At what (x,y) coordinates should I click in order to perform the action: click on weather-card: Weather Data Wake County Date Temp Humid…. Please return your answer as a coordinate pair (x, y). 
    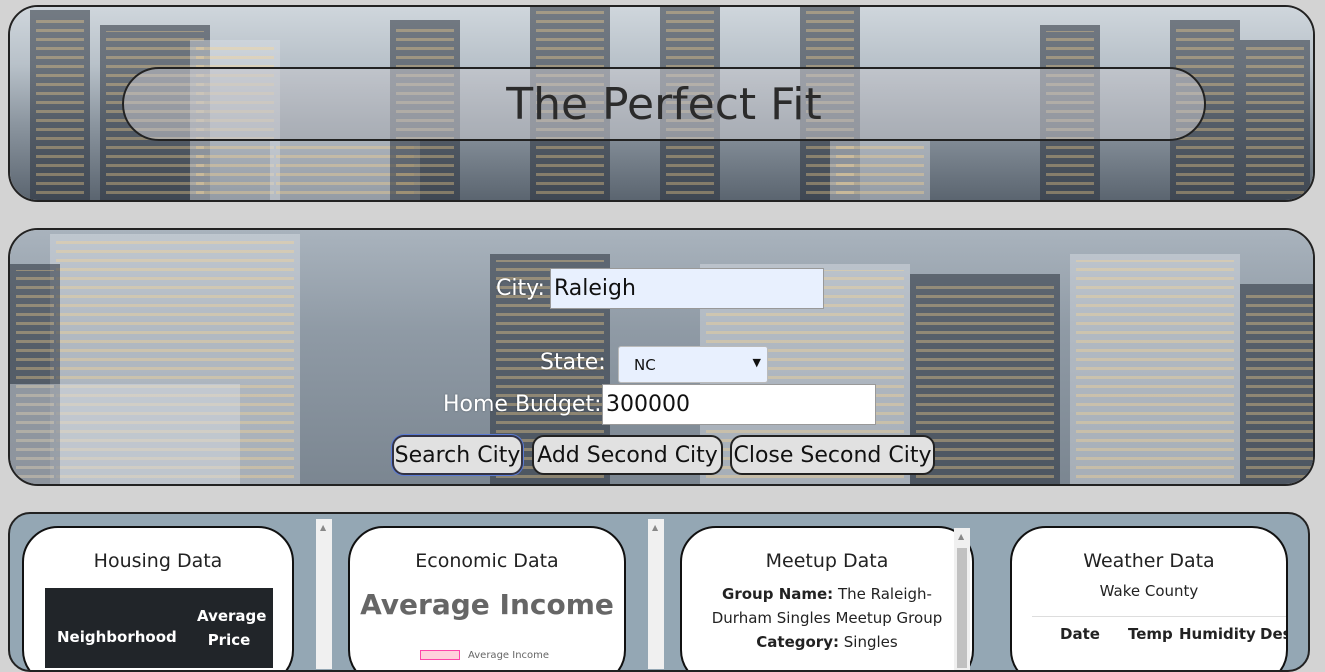
    Looking at the image, I should click on (1149, 598).